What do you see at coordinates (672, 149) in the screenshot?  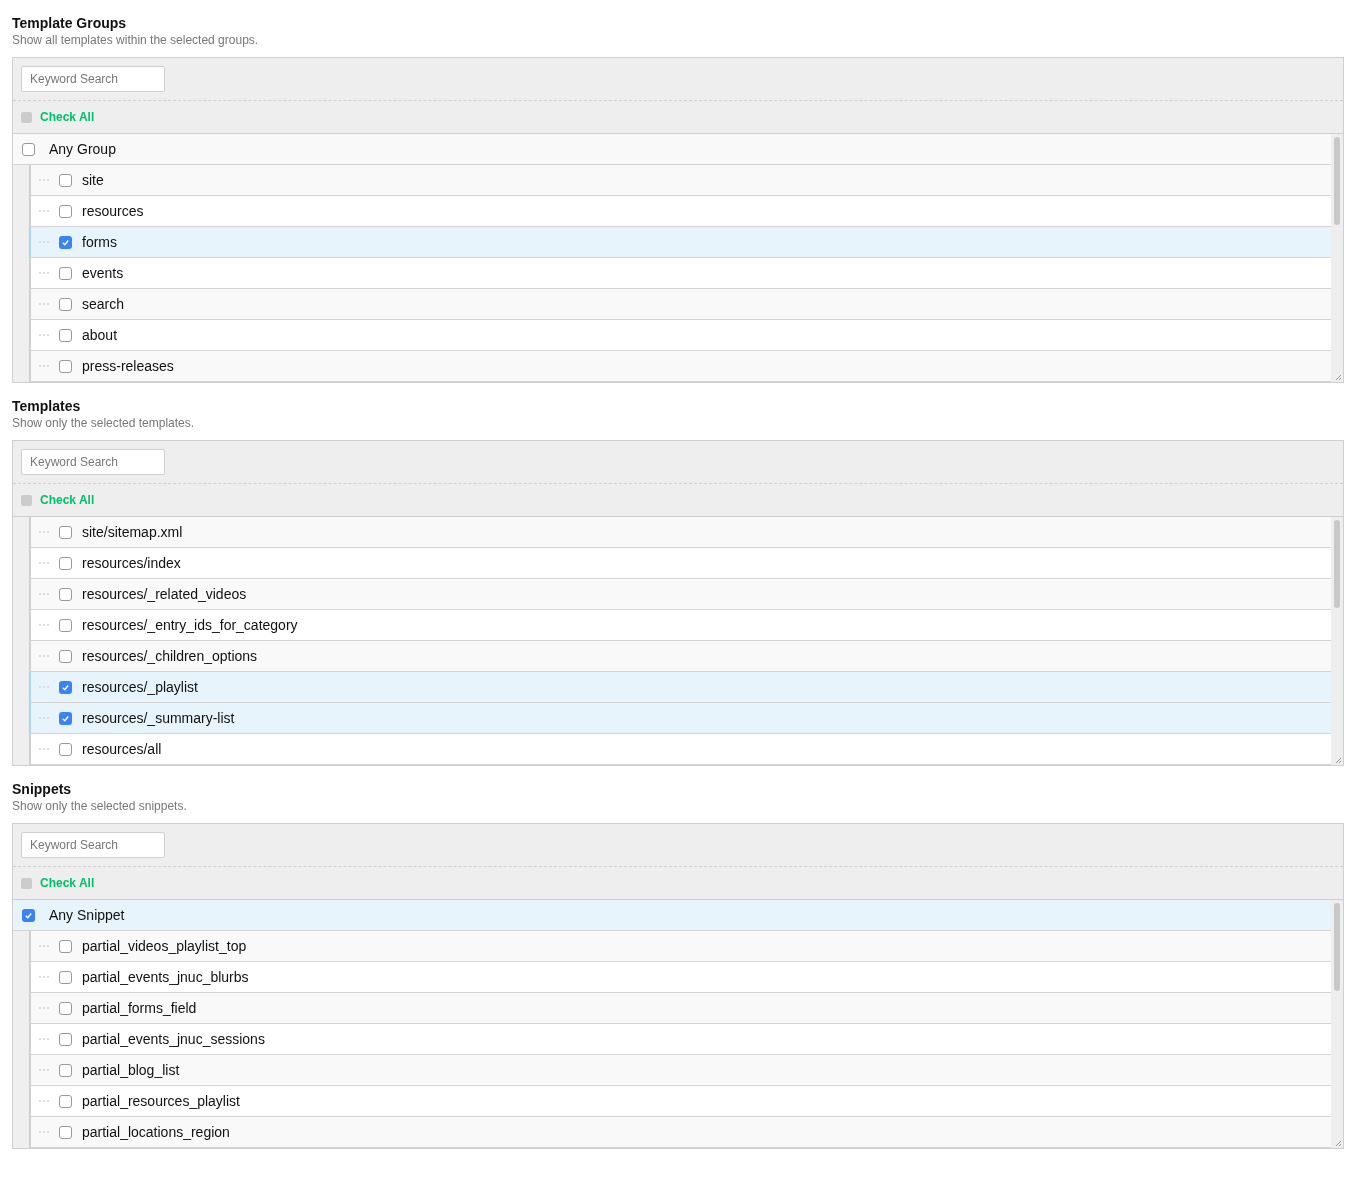 I see `list-row: Any Group` at bounding box center [672, 149].